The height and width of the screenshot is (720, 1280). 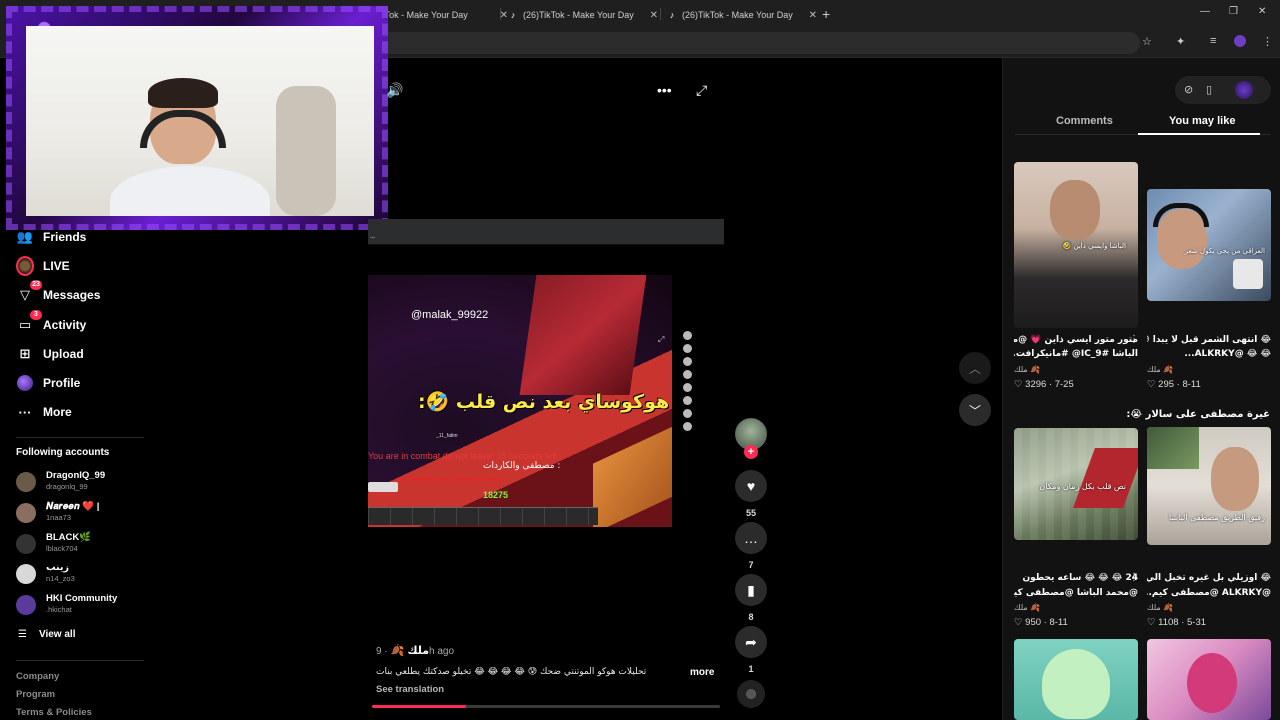 I want to click on video-card-thumbnail: الباشا وايسي ذاين 🤣, so click(x=1076, y=245).